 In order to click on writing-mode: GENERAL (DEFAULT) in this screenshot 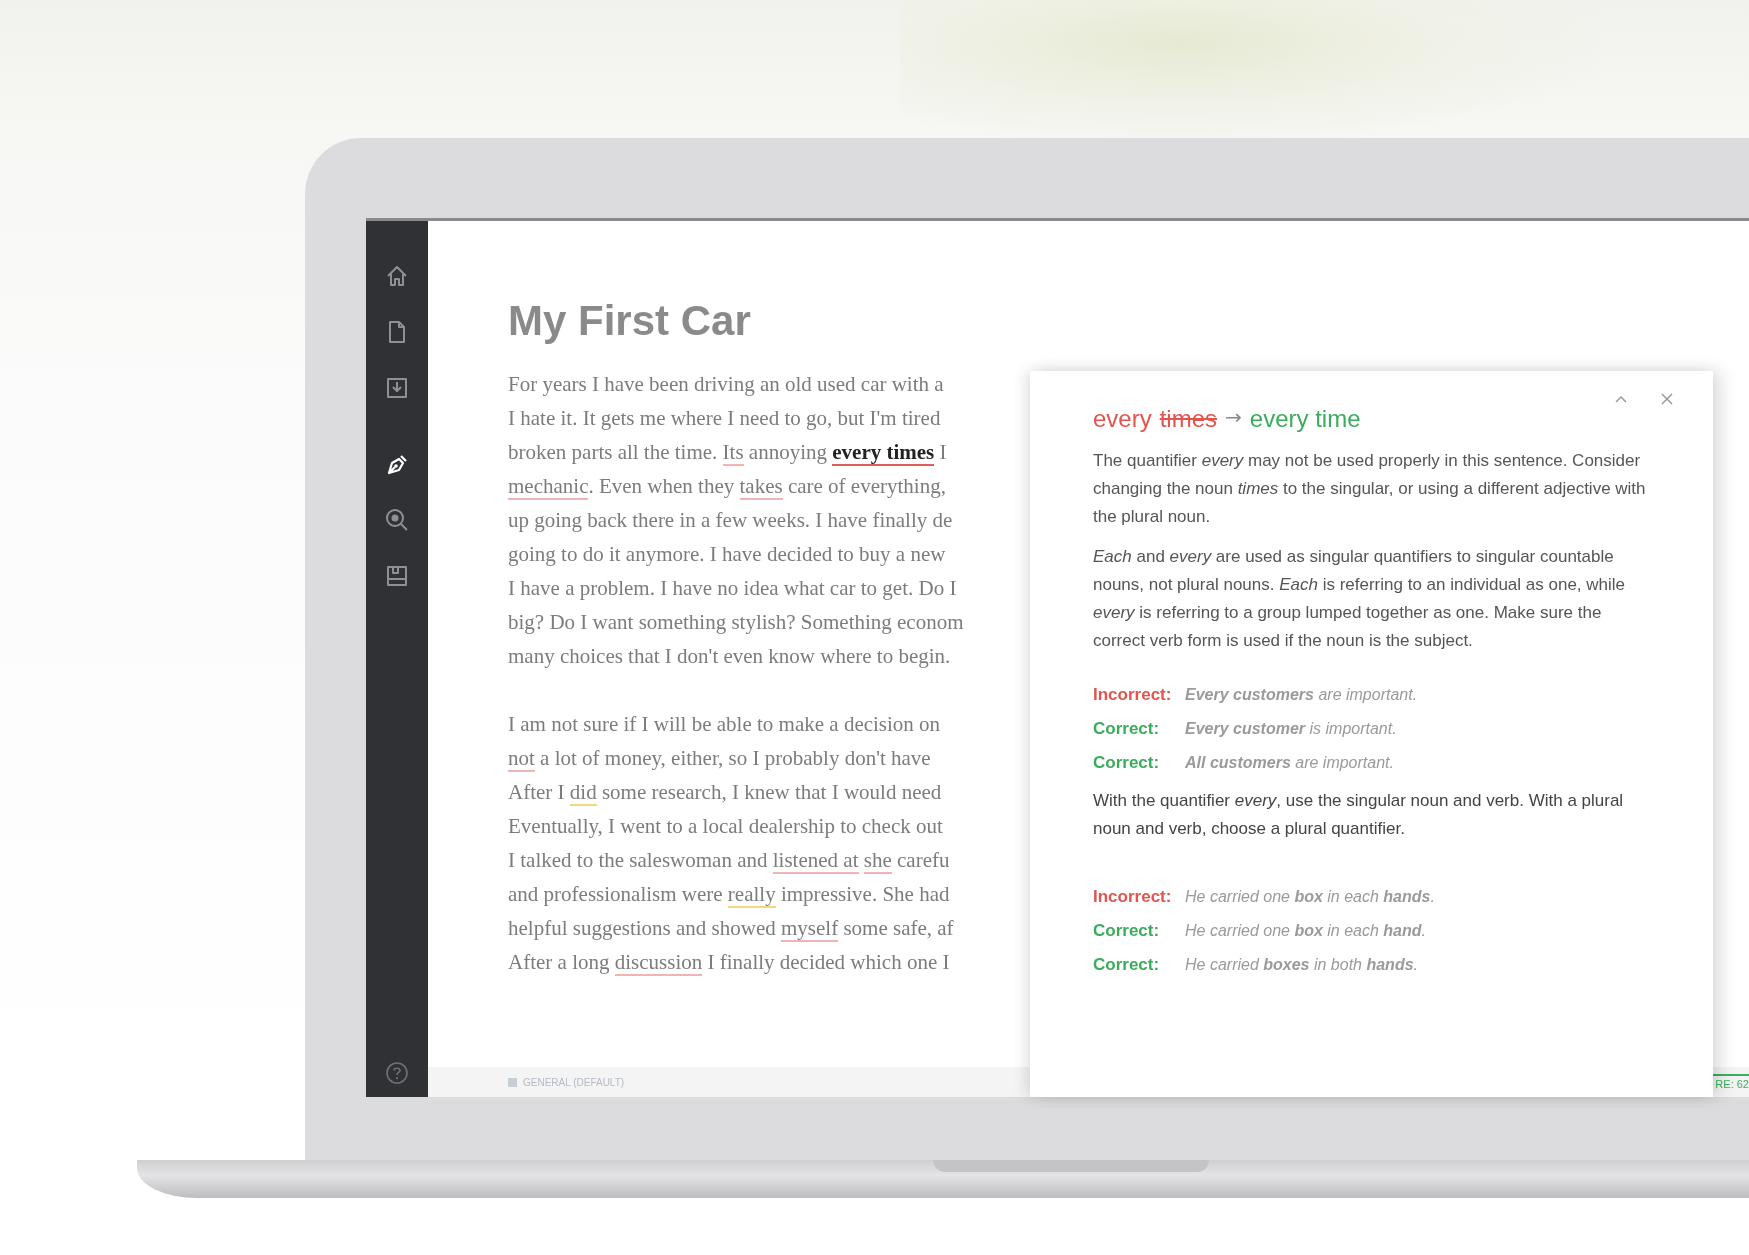, I will do `click(574, 1082)`.